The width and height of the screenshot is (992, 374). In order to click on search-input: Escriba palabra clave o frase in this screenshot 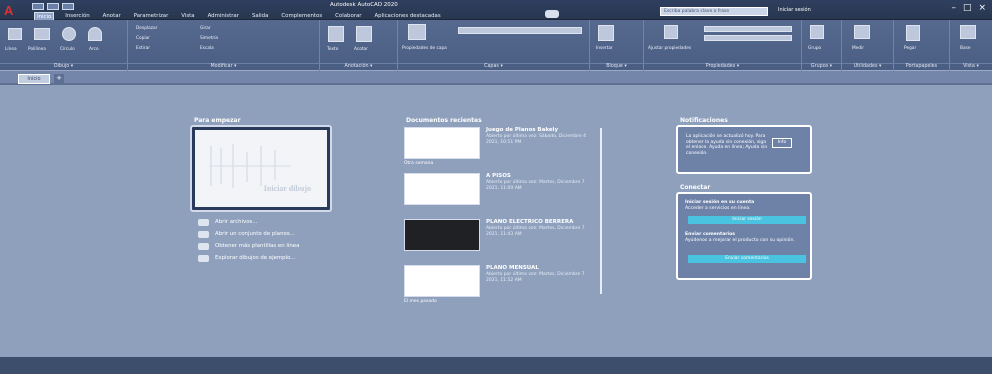, I will do `click(714, 11)`.